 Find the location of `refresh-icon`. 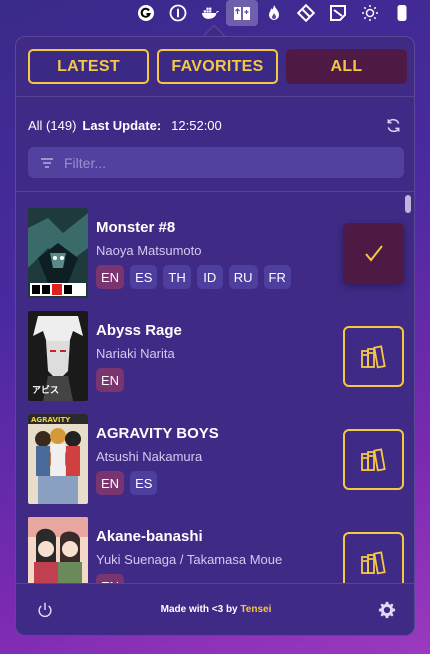

refresh-icon is located at coordinates (393, 125).